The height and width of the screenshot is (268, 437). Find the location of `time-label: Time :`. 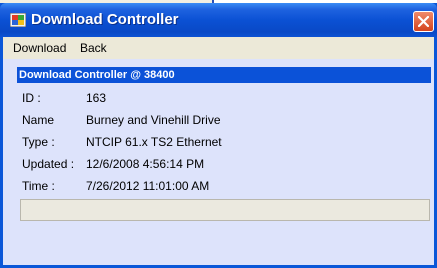

time-label: Time : is located at coordinates (38, 186).